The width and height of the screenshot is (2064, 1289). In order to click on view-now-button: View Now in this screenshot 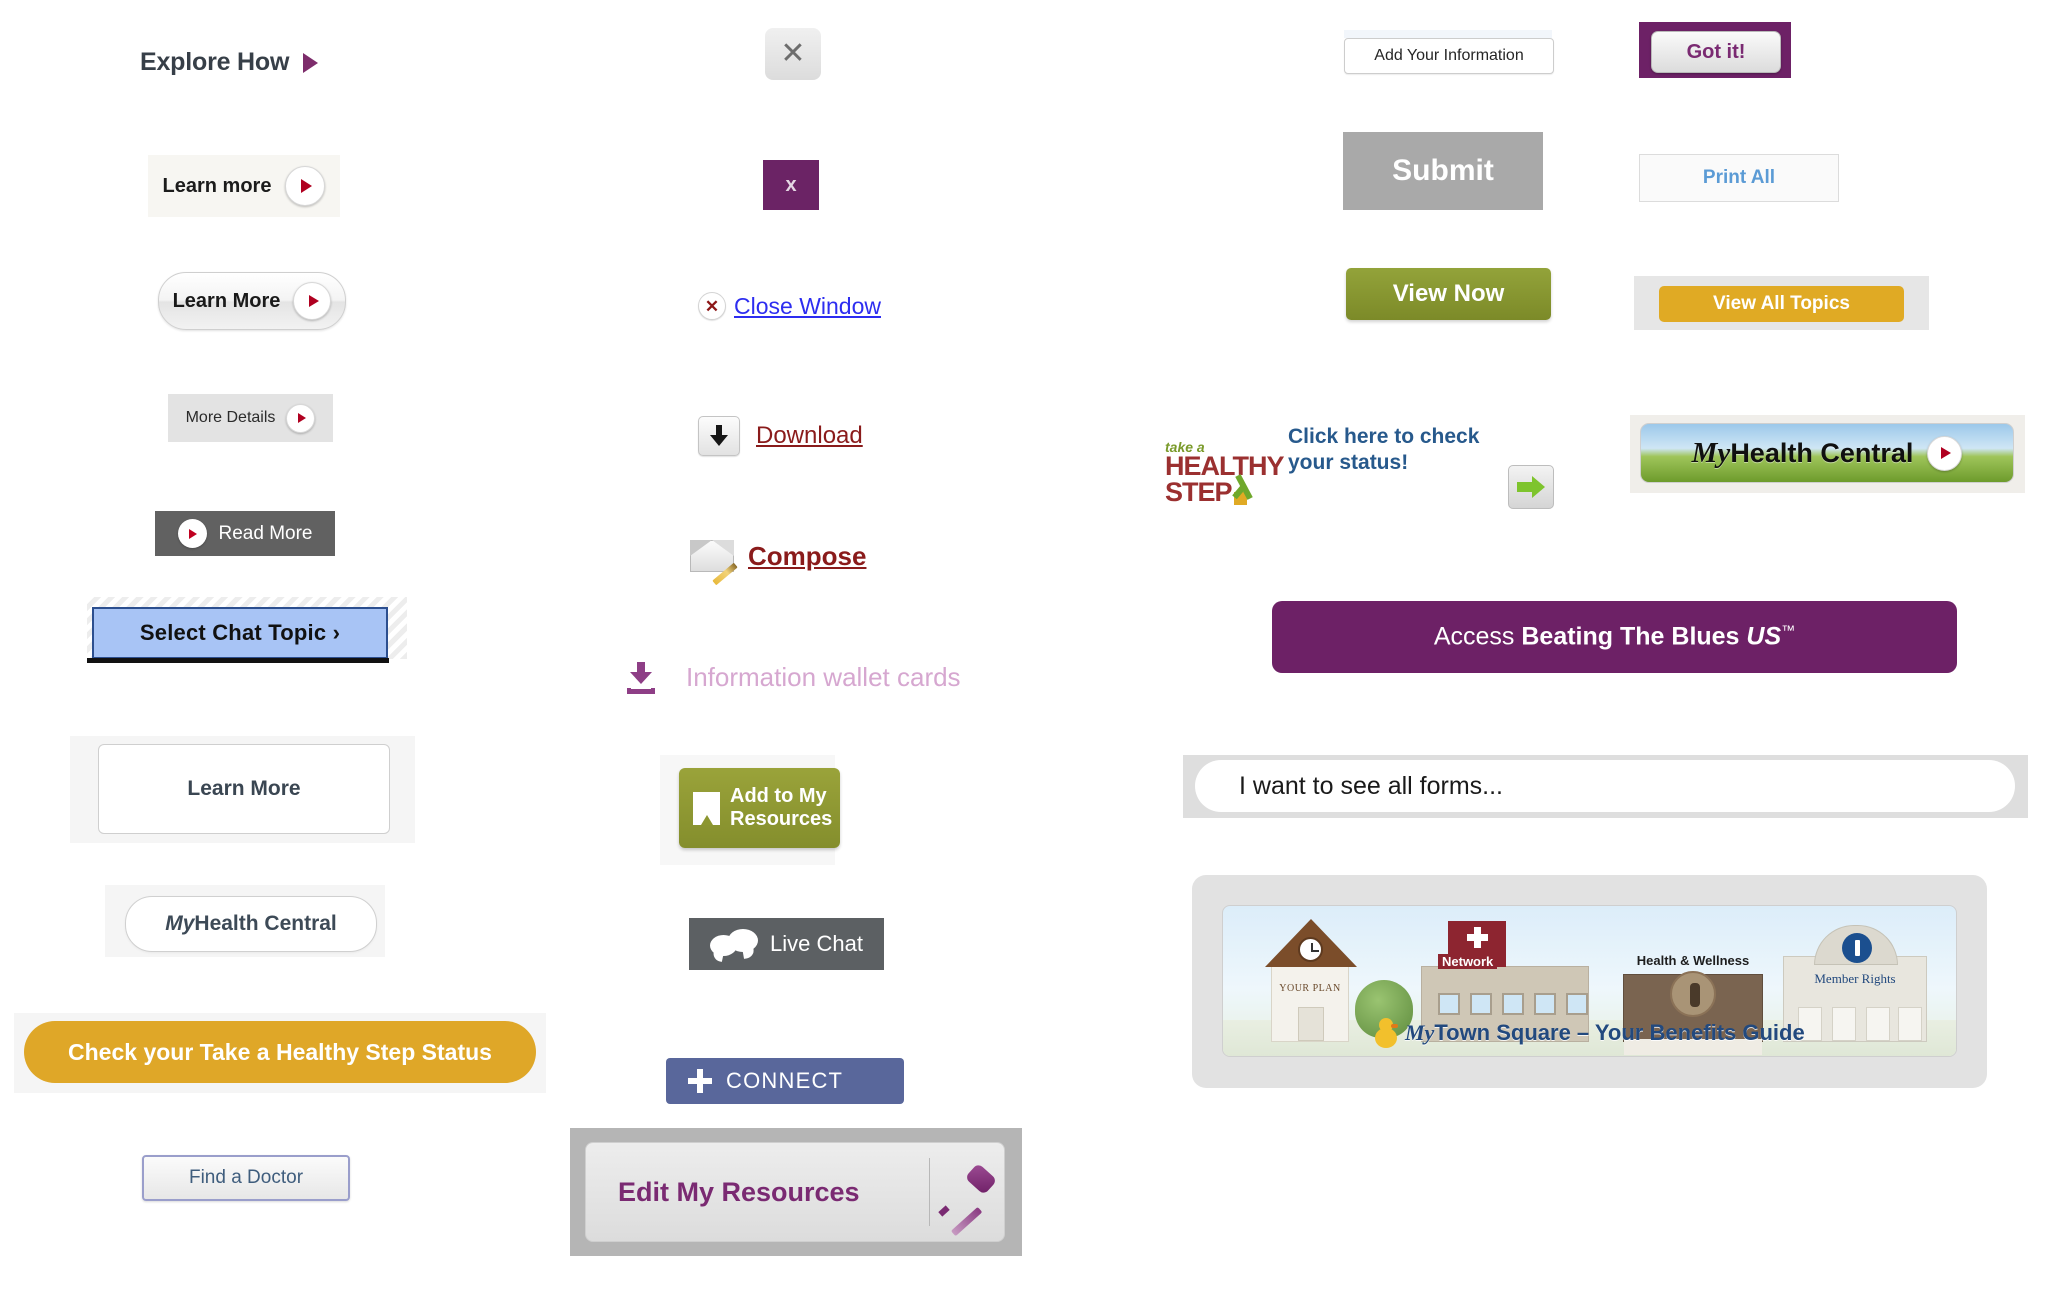, I will do `click(1448, 294)`.